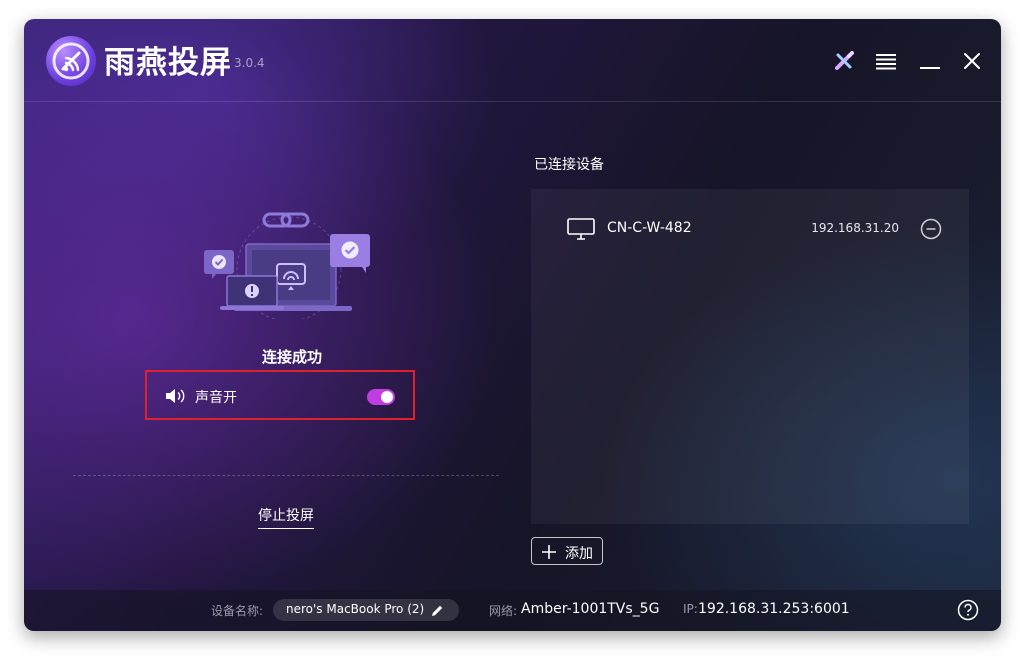 Image resolution: width=1024 pixels, height=658 pixels. I want to click on close-icon, so click(972, 61).